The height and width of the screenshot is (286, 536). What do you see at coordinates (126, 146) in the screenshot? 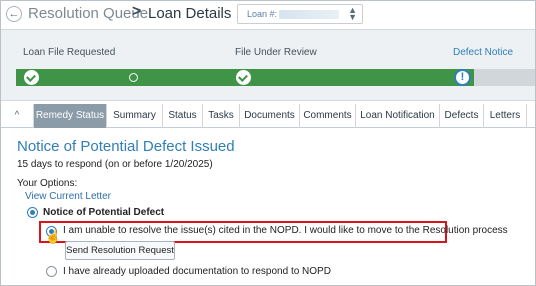
I see `notice-title: Notice of Potential Defect Issued` at bounding box center [126, 146].